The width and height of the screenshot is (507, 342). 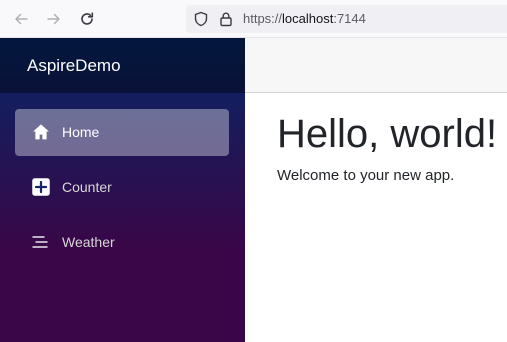 I want to click on forward-button, so click(x=54, y=19).